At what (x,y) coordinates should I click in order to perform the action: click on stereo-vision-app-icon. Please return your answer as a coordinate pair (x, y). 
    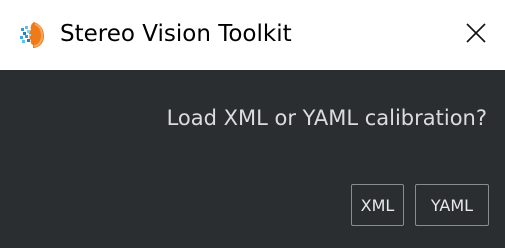
    Looking at the image, I should click on (33, 35).